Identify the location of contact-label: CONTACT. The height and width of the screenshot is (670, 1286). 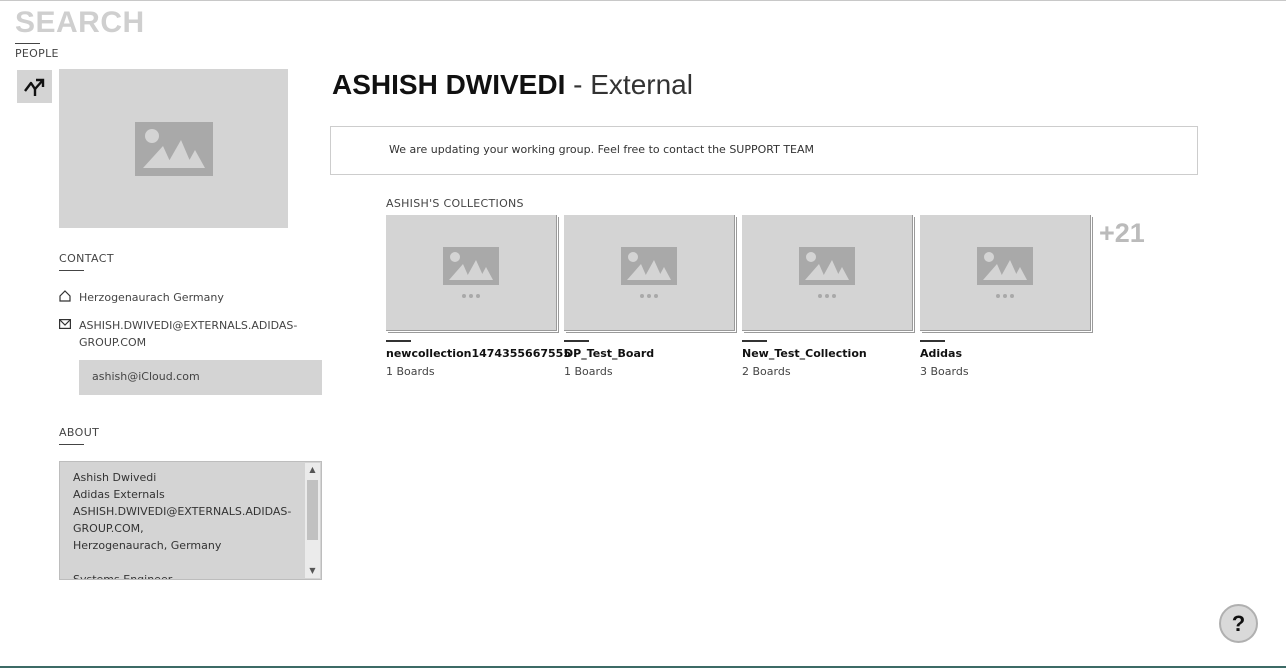
(86, 261).